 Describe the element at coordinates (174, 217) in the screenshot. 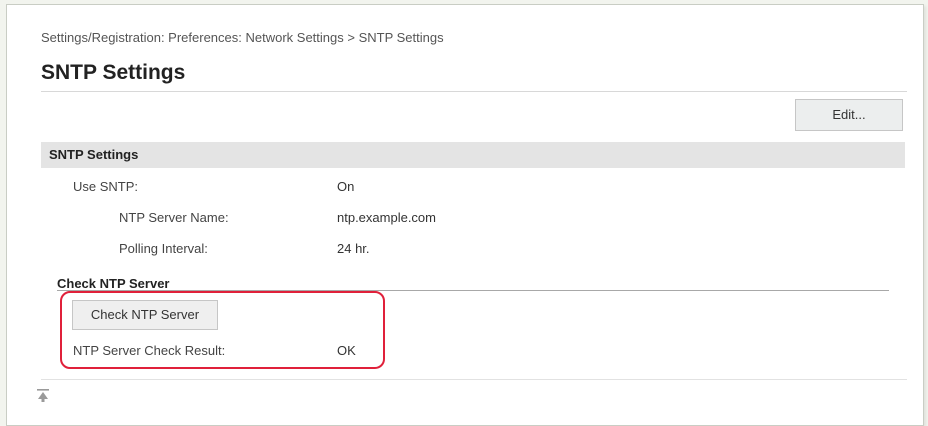

I see `ntp-server-name-label: NTP Server Name:` at that location.